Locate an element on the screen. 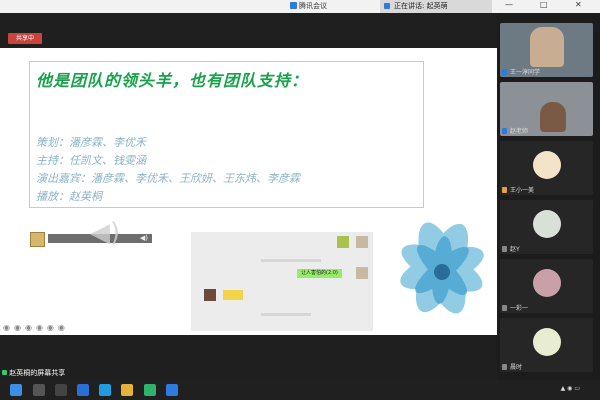 The width and height of the screenshot is (600, 400). os-taskbar: ▲ ◉ ▭ is located at coordinates (300, 390).